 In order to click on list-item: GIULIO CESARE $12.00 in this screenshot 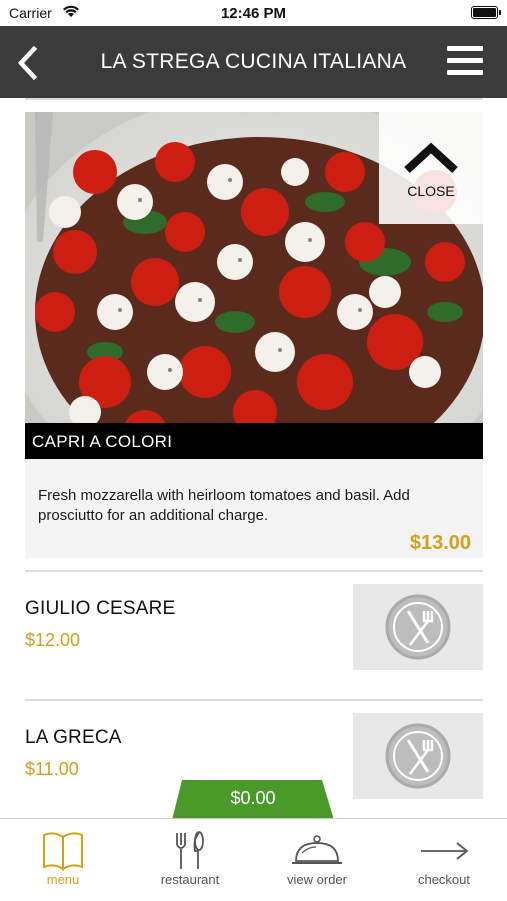, I will do `click(254, 629)`.